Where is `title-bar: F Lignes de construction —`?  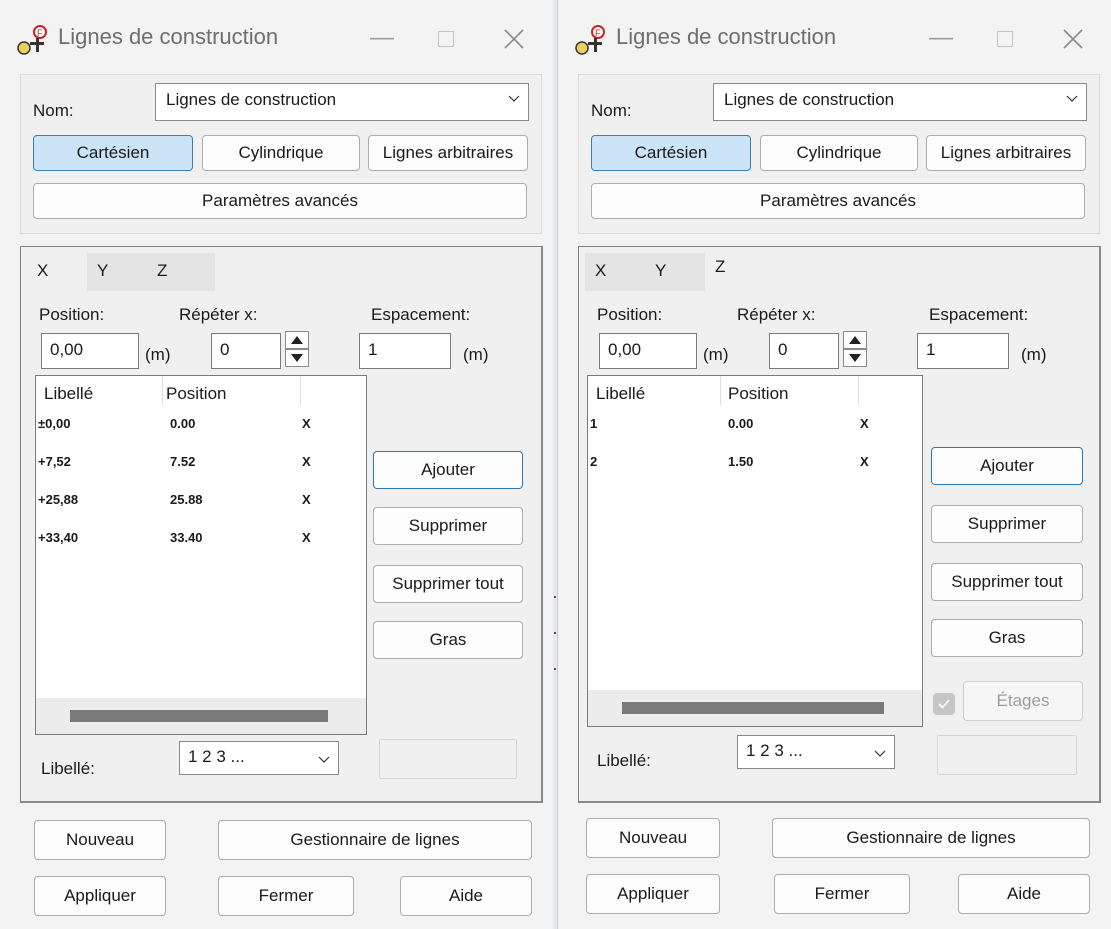 title-bar: F Lignes de construction — is located at coordinates (276, 38).